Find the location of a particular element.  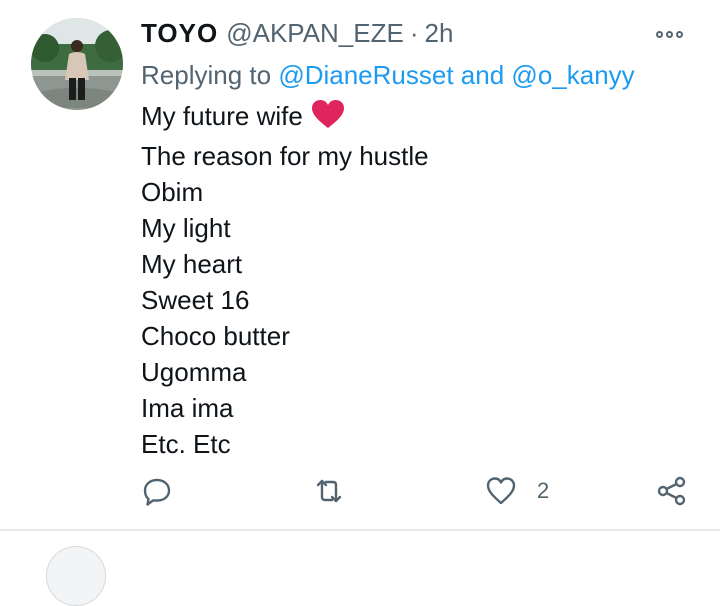

tweet-actions: 2 is located at coordinates (360, 495).